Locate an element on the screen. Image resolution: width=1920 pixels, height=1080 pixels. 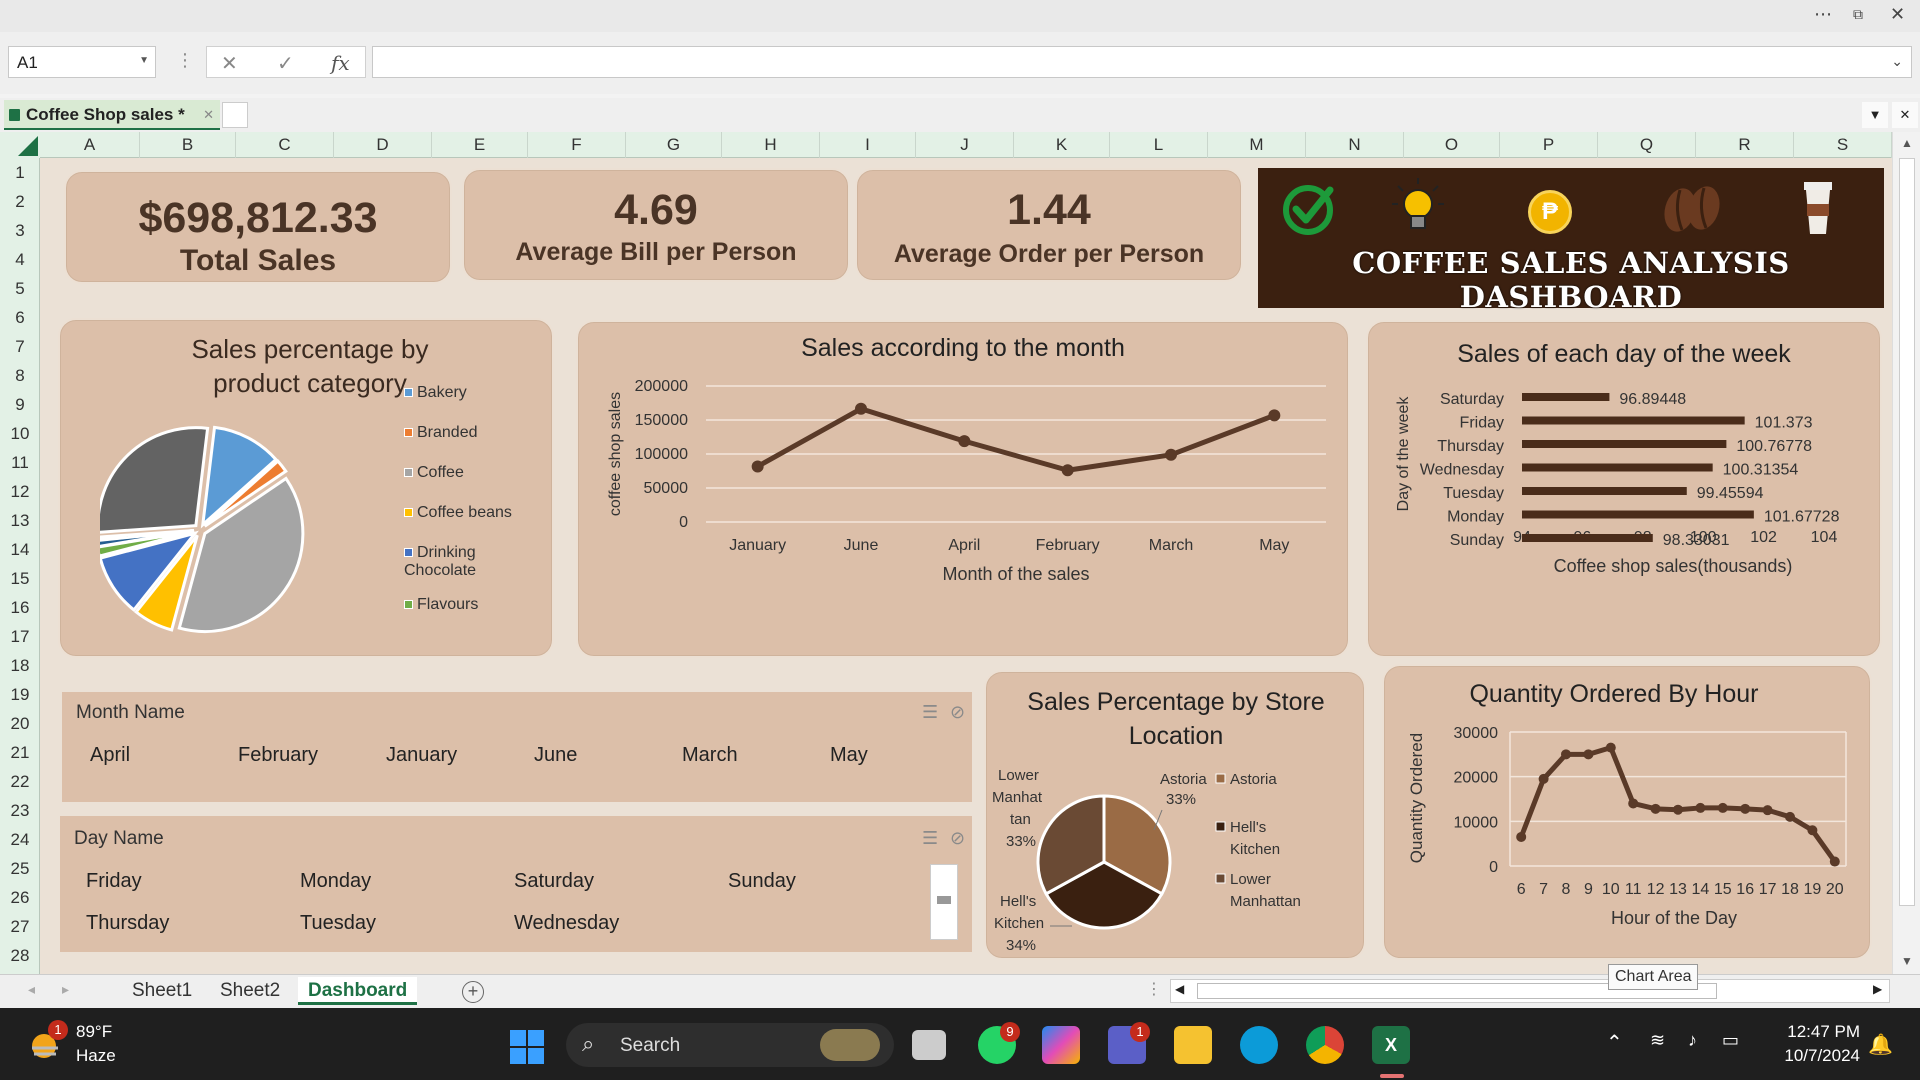
row-header: 17 is located at coordinates (20, 636).